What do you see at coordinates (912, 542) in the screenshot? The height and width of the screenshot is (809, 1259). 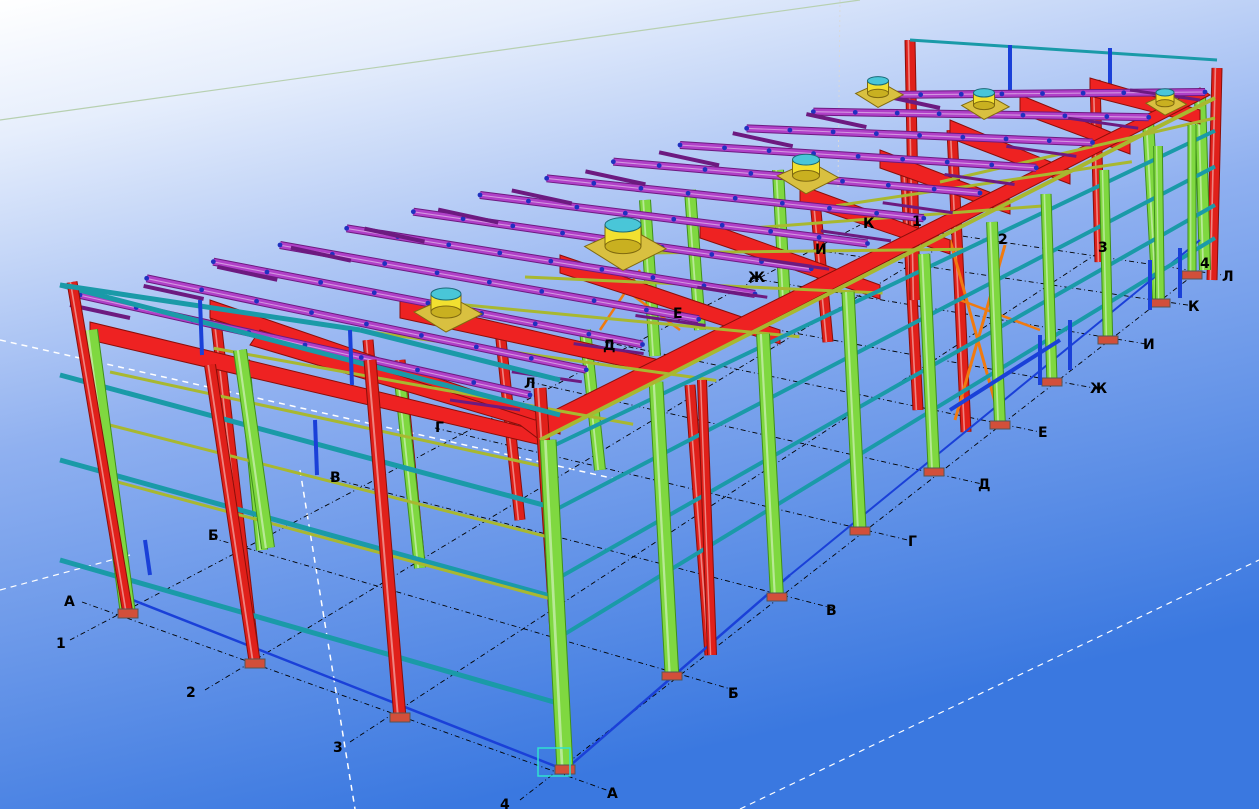 I see `axis-letter-Г: Г` at bounding box center [912, 542].